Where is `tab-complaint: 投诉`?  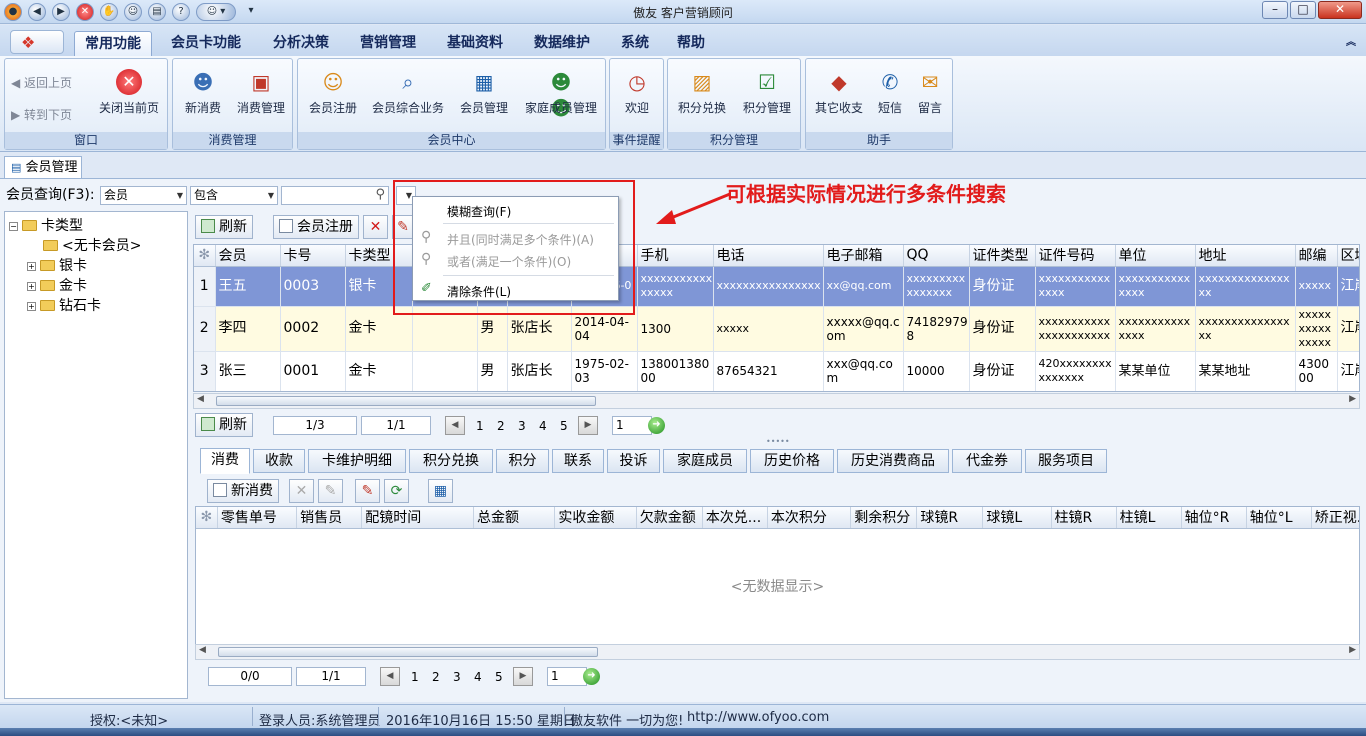 tab-complaint: 投诉 is located at coordinates (633, 461).